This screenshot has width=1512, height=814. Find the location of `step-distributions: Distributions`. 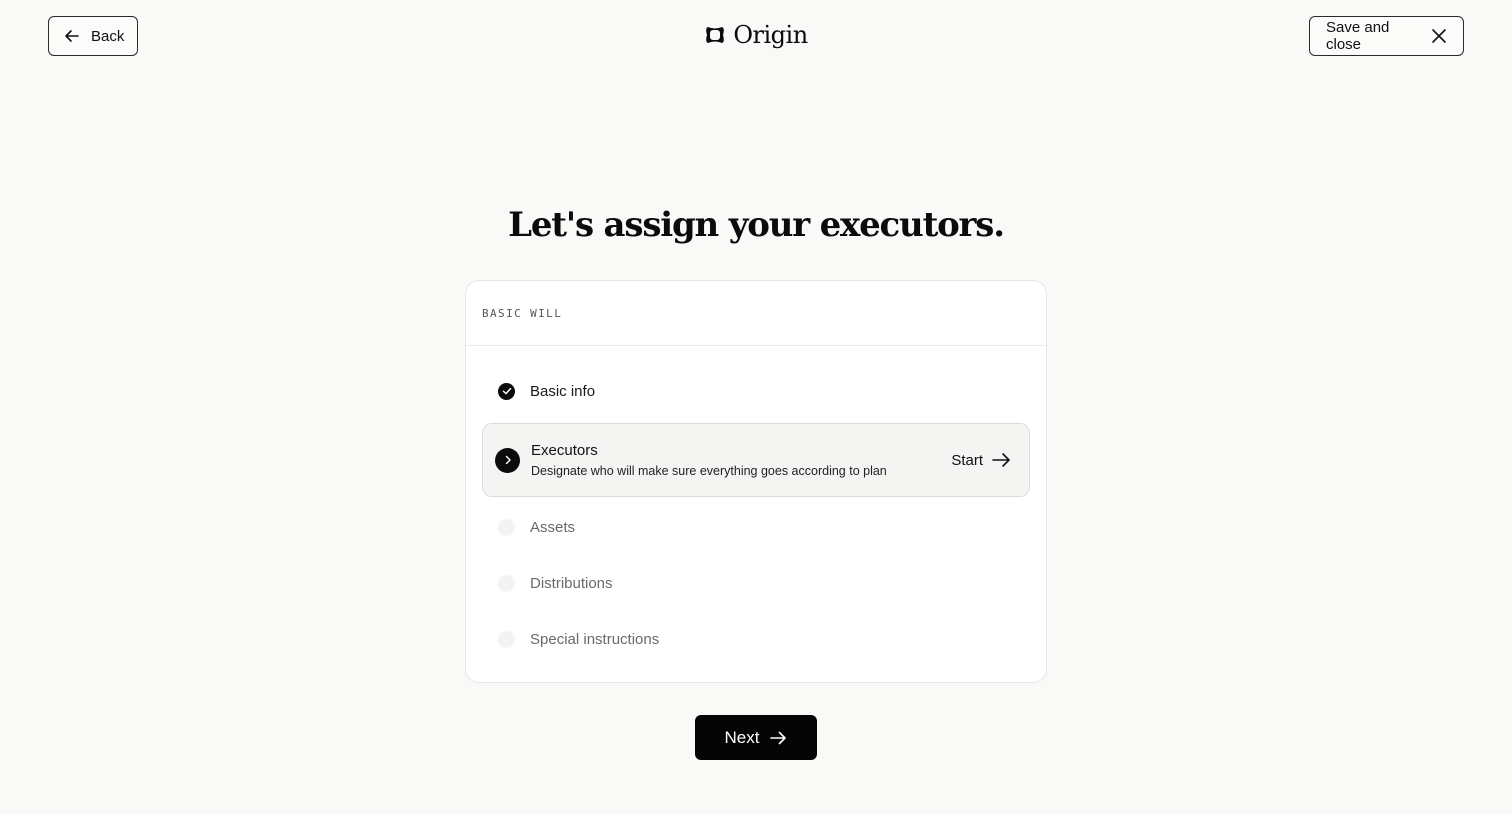

step-distributions: Distributions is located at coordinates (756, 583).